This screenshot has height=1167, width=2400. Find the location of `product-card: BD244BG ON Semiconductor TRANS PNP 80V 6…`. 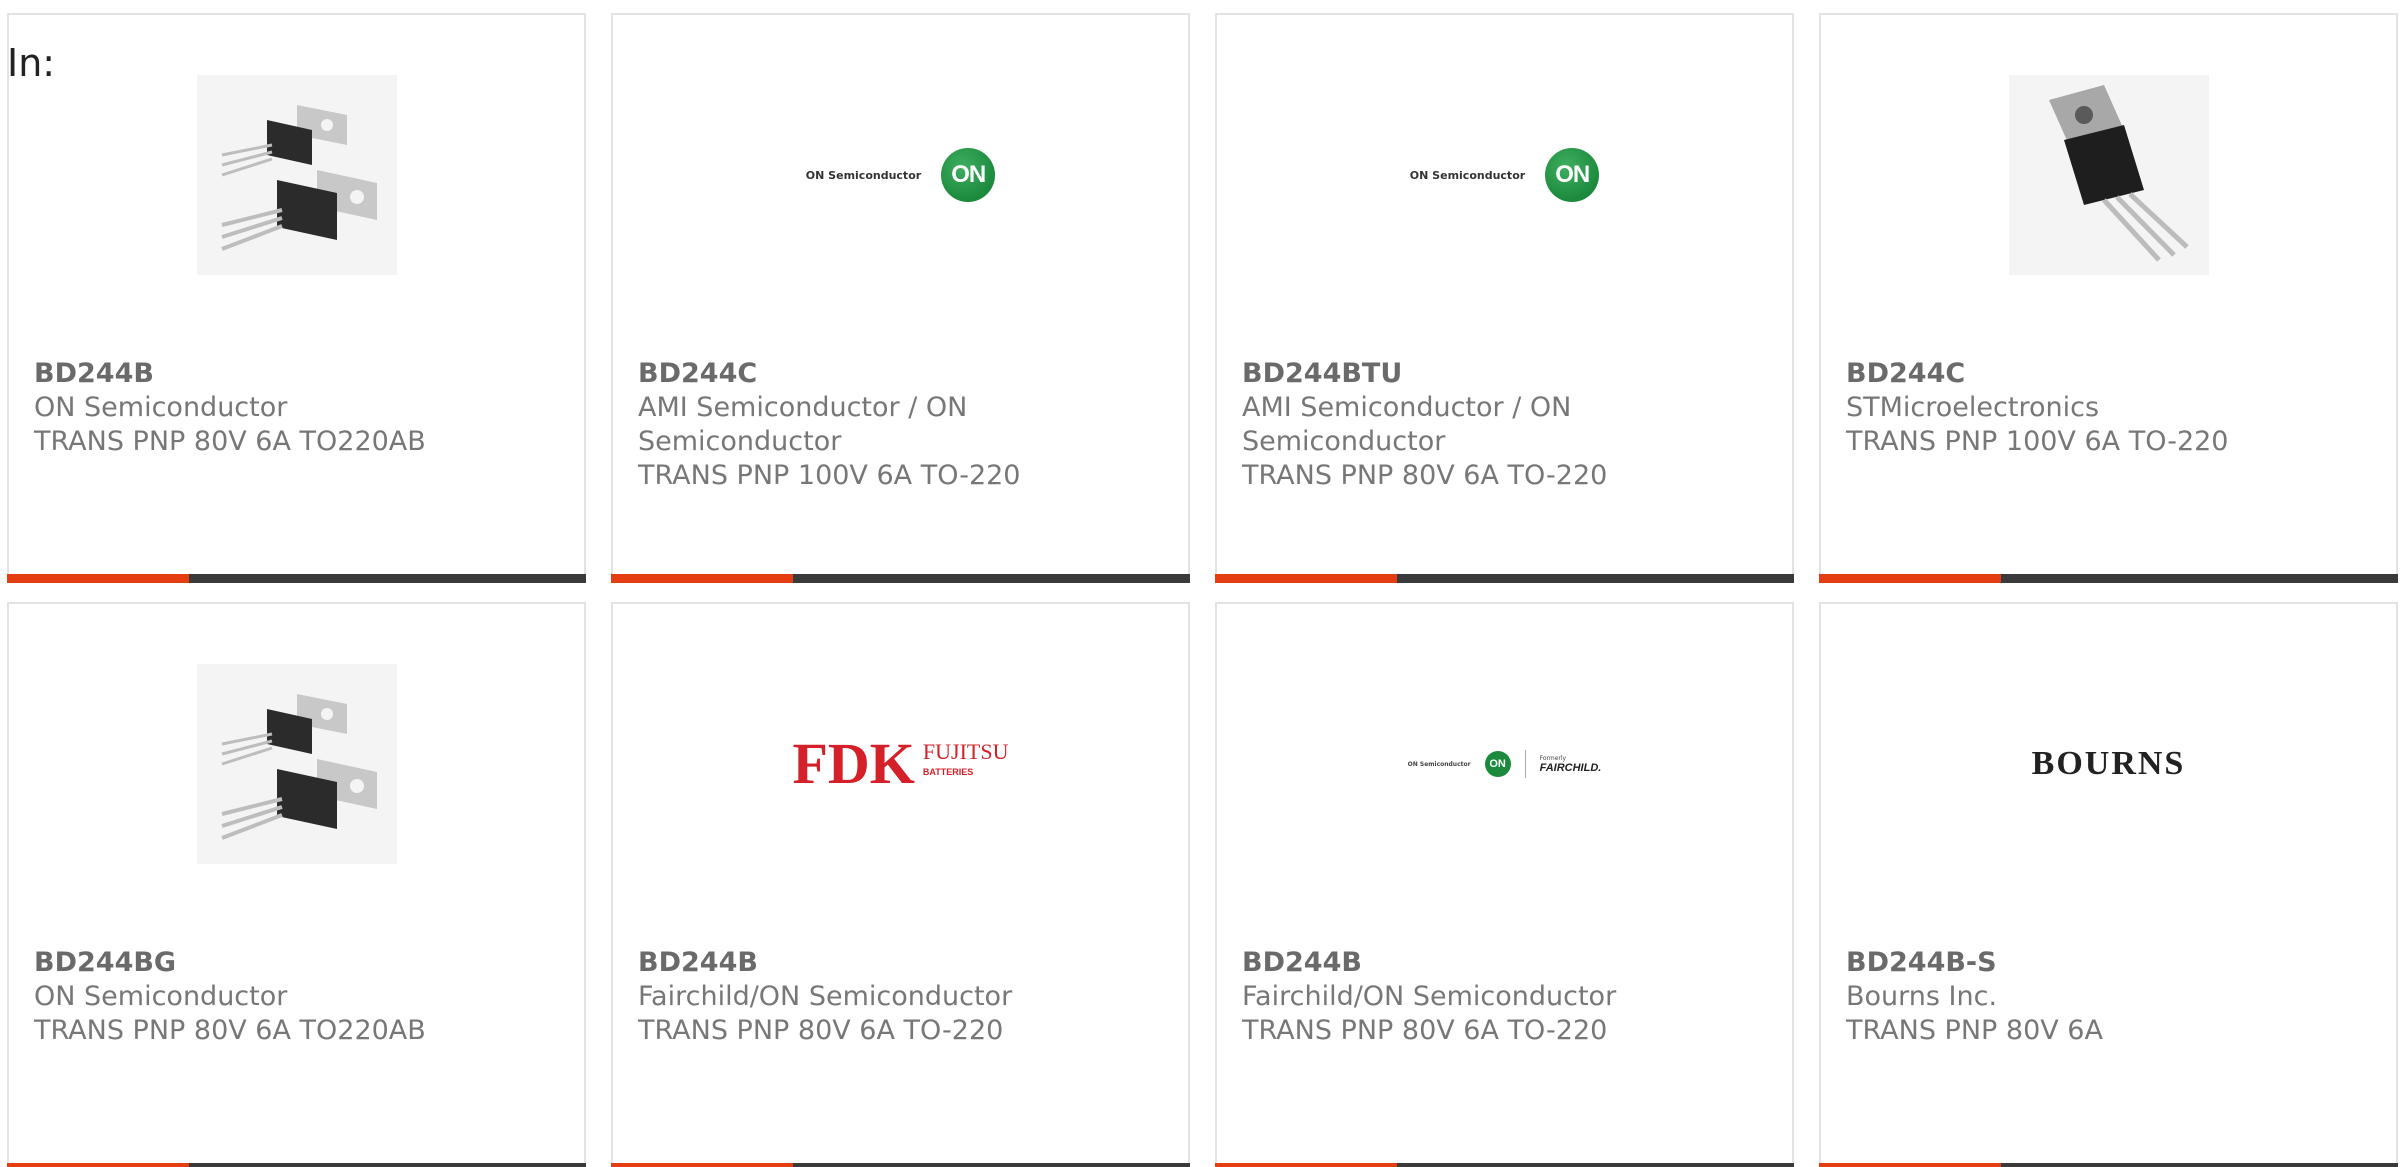

product-card: BD244BG ON Semiconductor TRANS PNP 80V 6… is located at coordinates (296, 884).